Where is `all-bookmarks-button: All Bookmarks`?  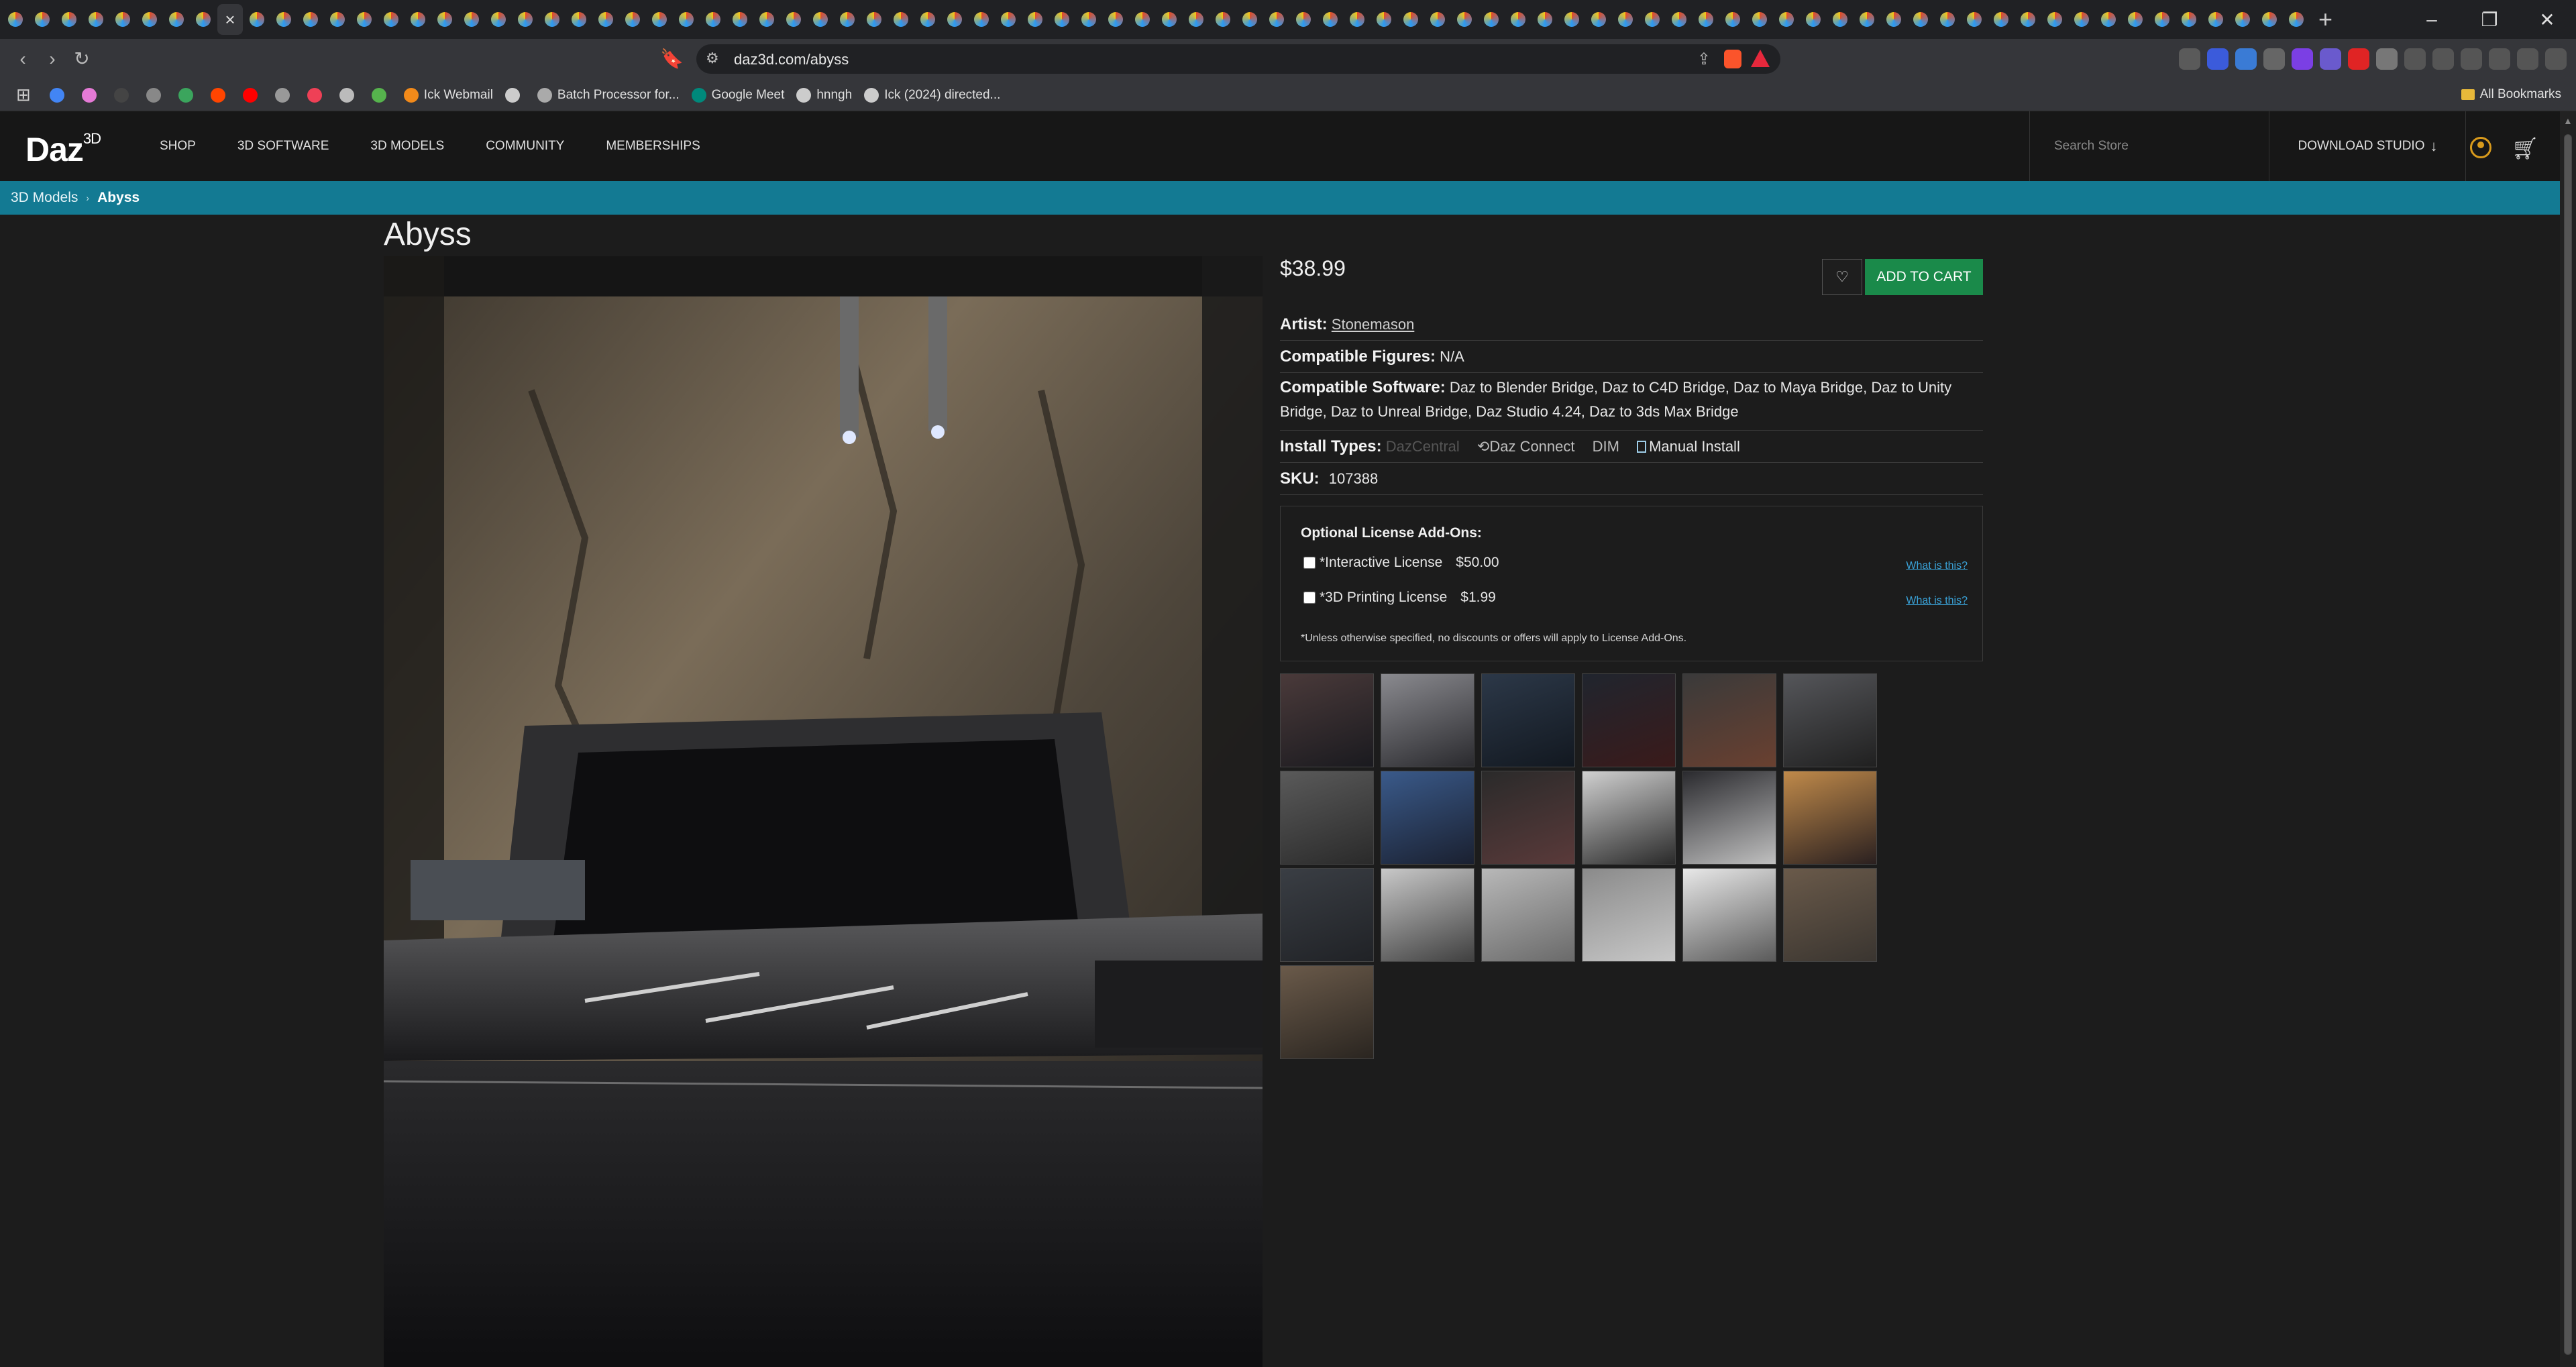
all-bookmarks-button: All Bookmarks is located at coordinates (2511, 95).